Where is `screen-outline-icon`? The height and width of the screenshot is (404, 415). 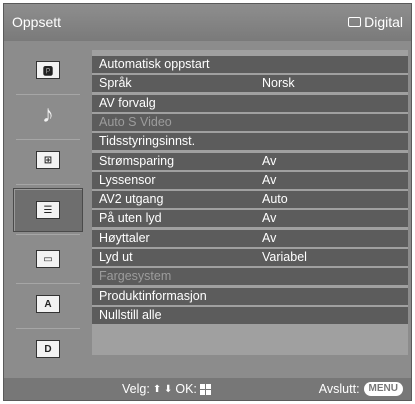
screen-outline-icon is located at coordinates (355, 22).